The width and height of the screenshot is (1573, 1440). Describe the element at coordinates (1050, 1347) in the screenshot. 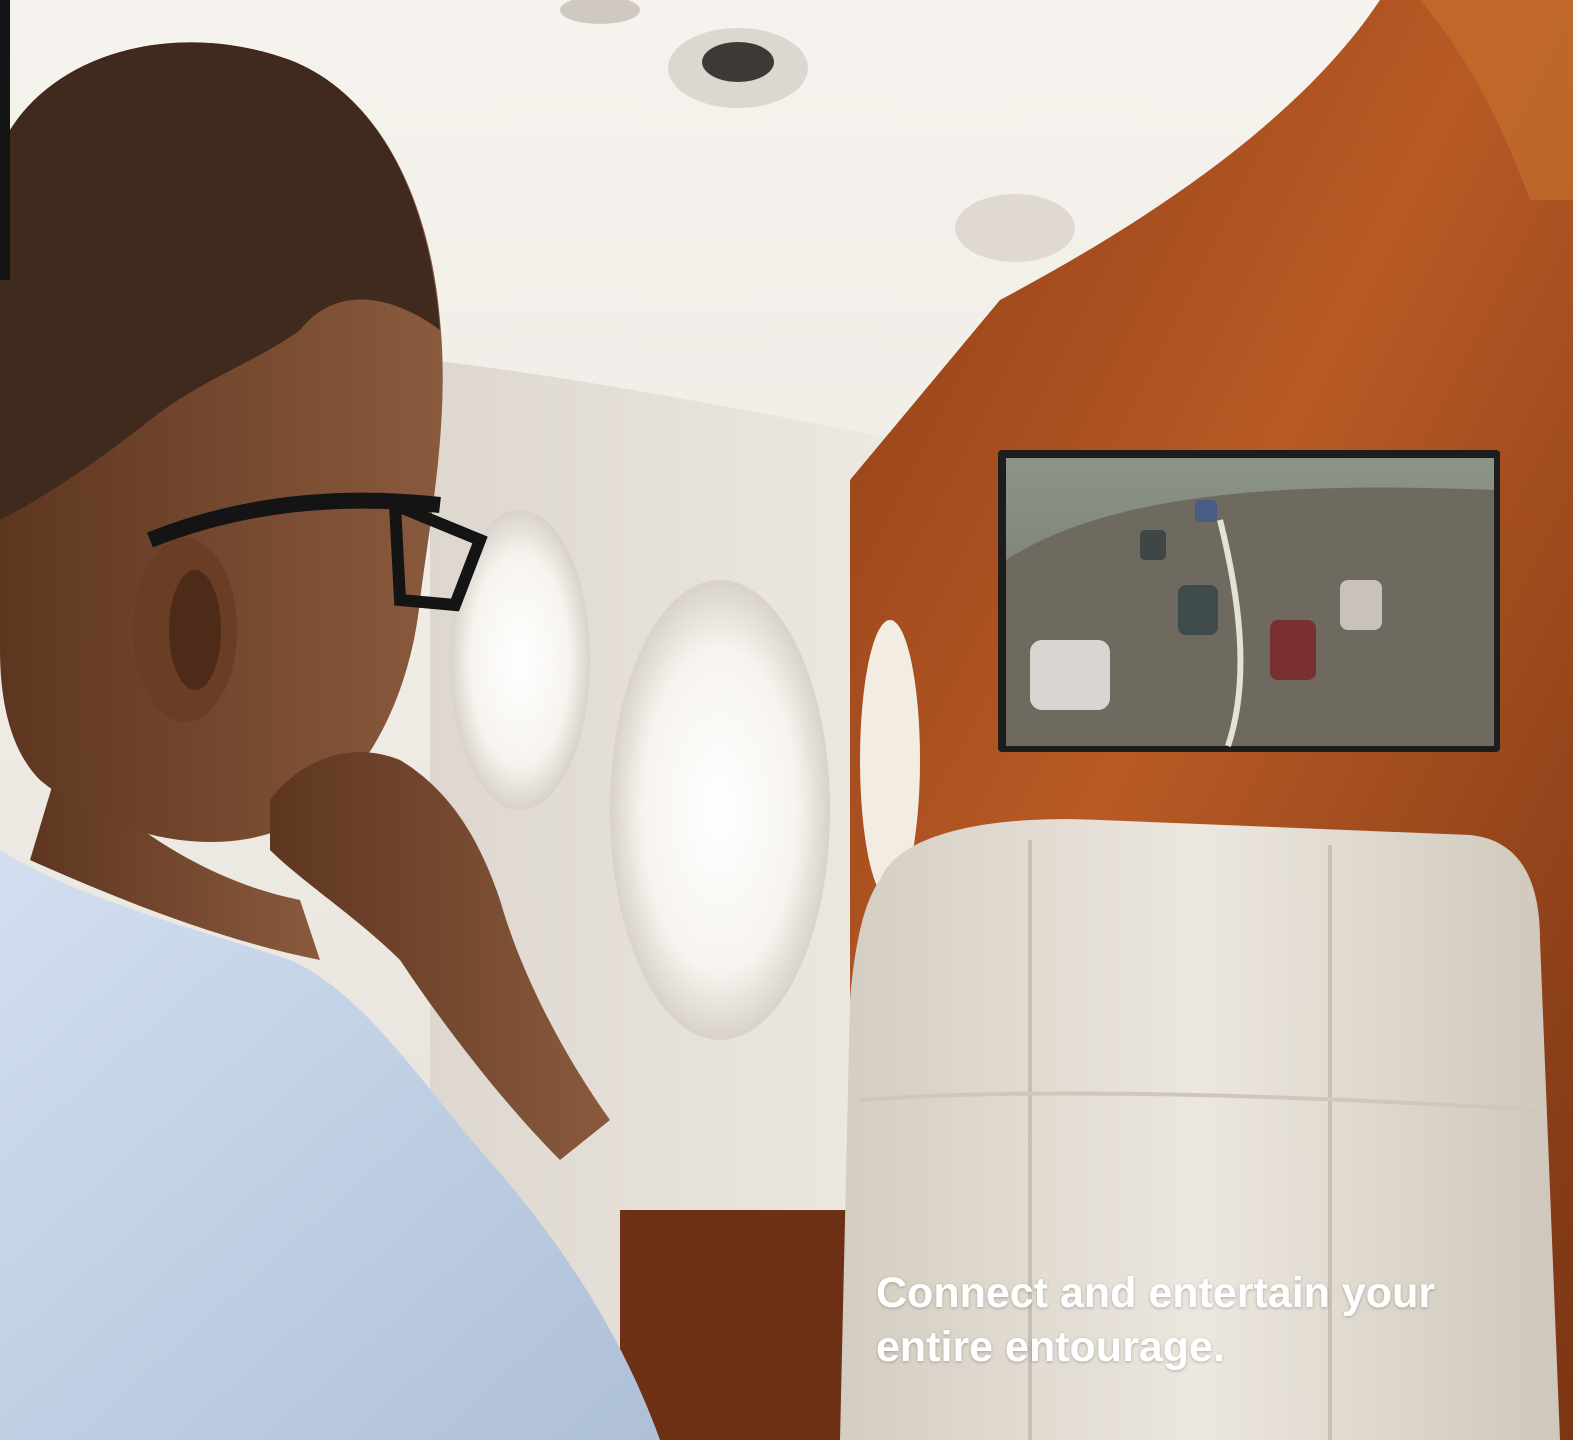

I see `caption-line-2: entire entourage.` at that location.